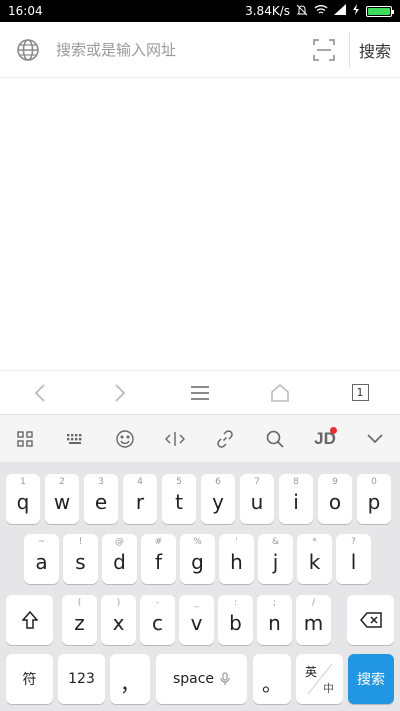 The width and height of the screenshot is (400, 711). Describe the element at coordinates (62, 502) in the screenshot. I see `key-label: w` at that location.